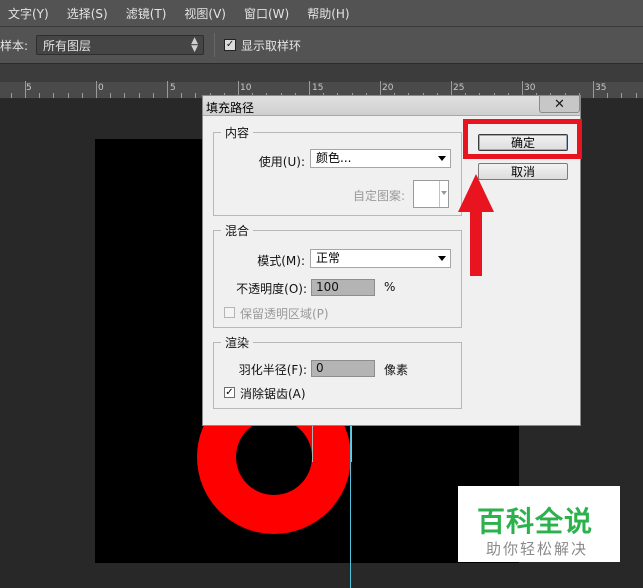  I want to click on antialias-checkbox: ✓, so click(229, 392).